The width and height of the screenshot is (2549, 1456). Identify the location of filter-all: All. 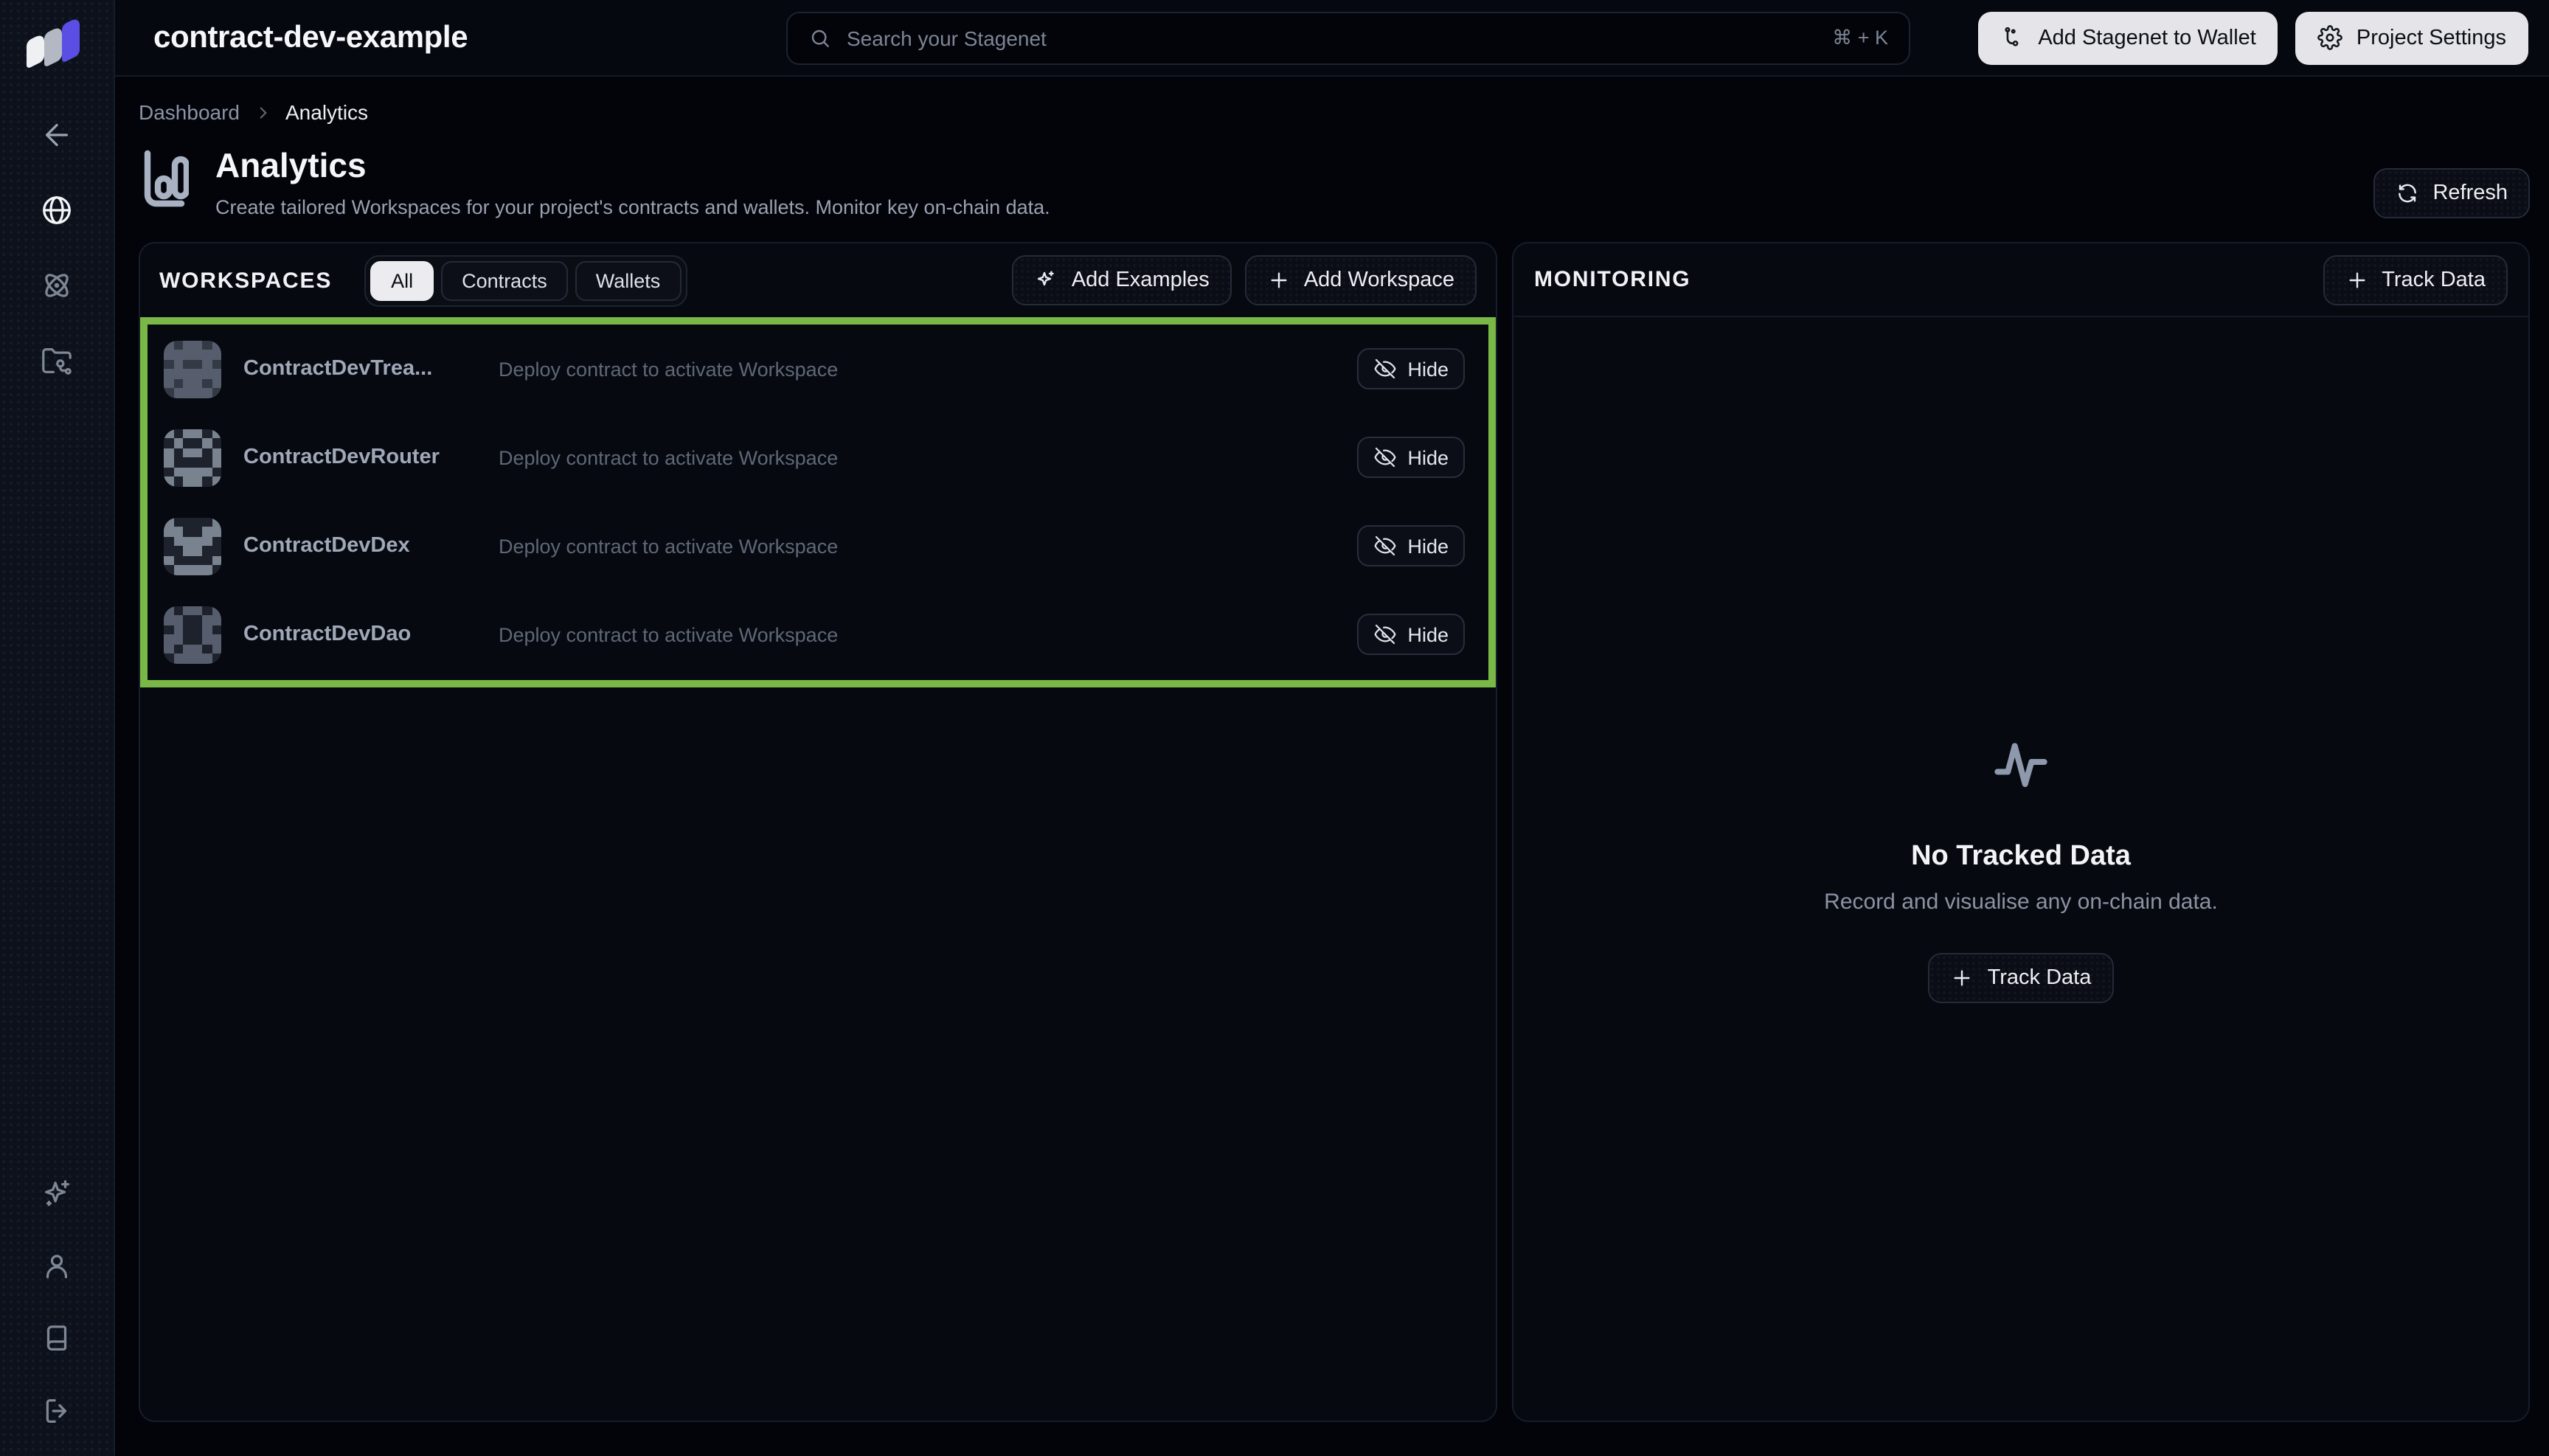
(402, 280).